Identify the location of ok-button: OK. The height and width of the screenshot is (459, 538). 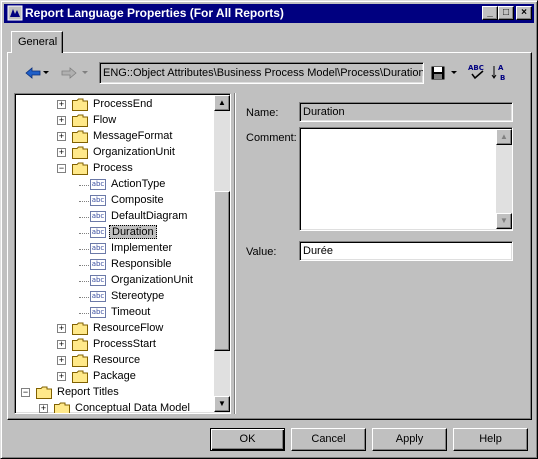
(247, 439).